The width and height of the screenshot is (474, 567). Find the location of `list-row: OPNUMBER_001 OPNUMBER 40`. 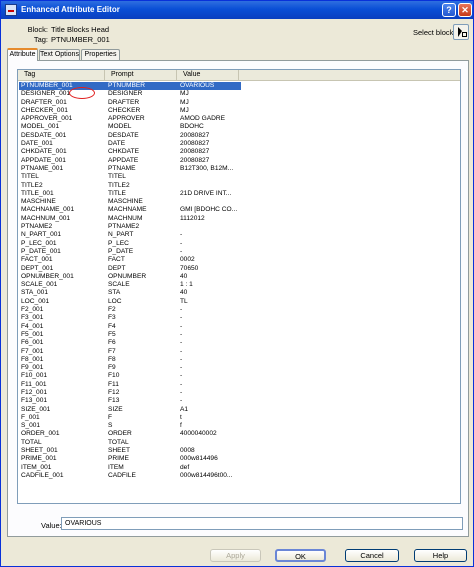

list-row: OPNUMBER_001 OPNUMBER 40 is located at coordinates (239, 277).